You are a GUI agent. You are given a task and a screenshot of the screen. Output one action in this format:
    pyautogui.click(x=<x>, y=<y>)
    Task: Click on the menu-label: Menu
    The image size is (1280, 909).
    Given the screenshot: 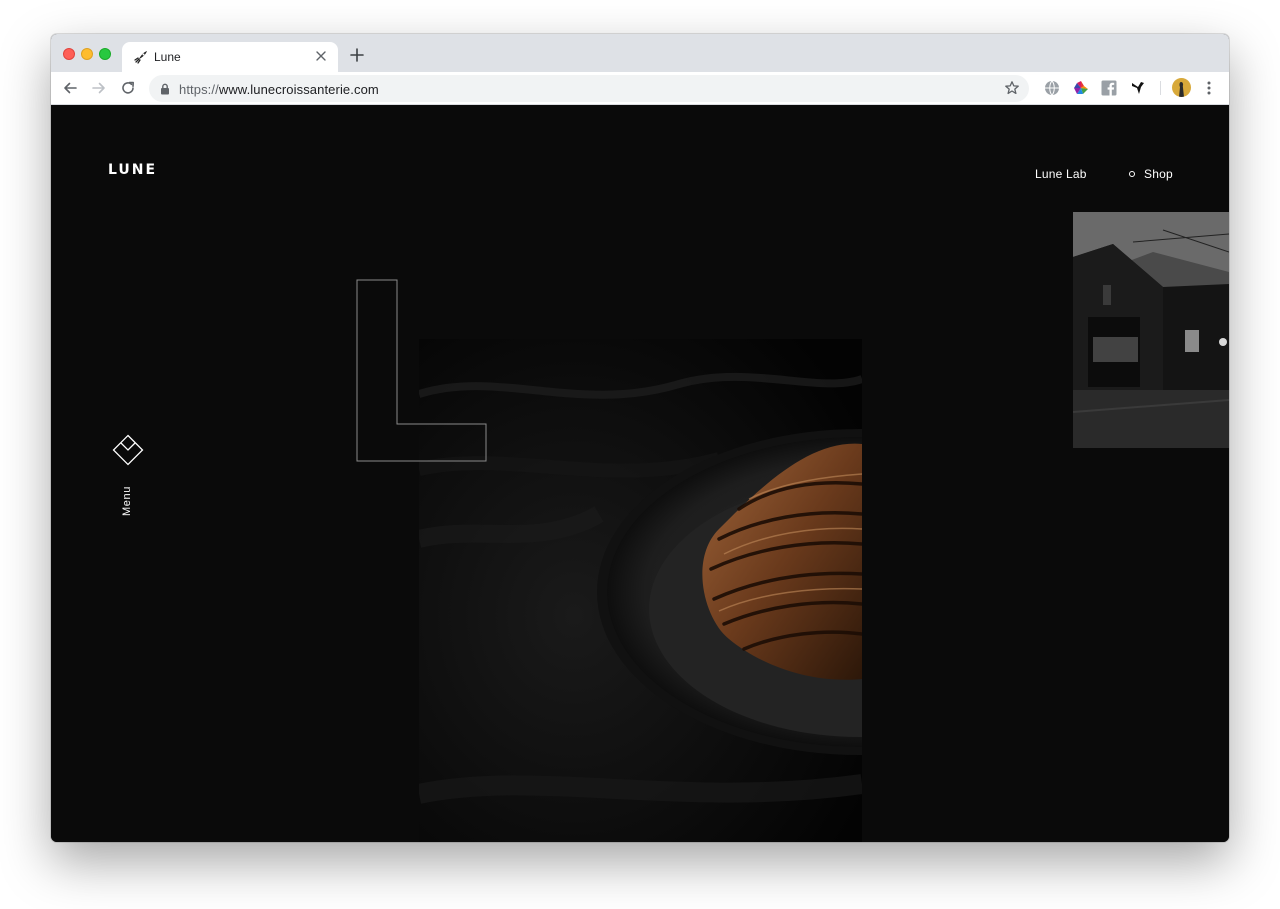 What is the action you would take?
    pyautogui.click(x=128, y=501)
    